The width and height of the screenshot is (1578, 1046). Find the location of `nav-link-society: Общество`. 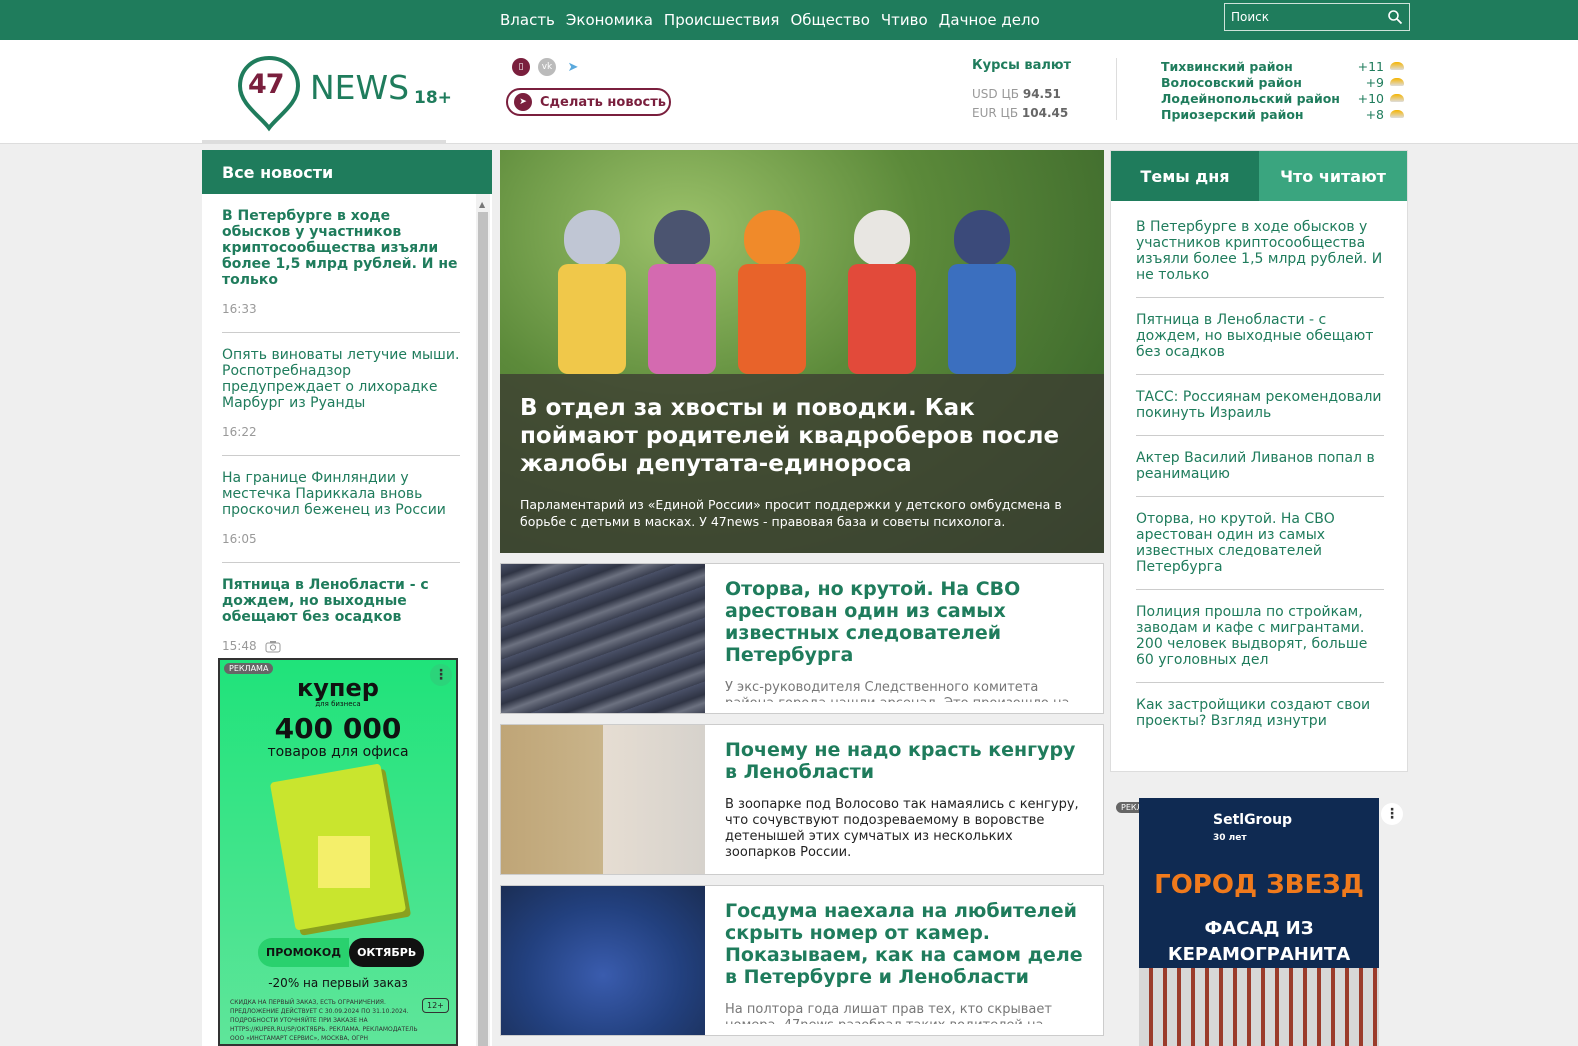

nav-link-society: Общество is located at coordinates (829, 20).